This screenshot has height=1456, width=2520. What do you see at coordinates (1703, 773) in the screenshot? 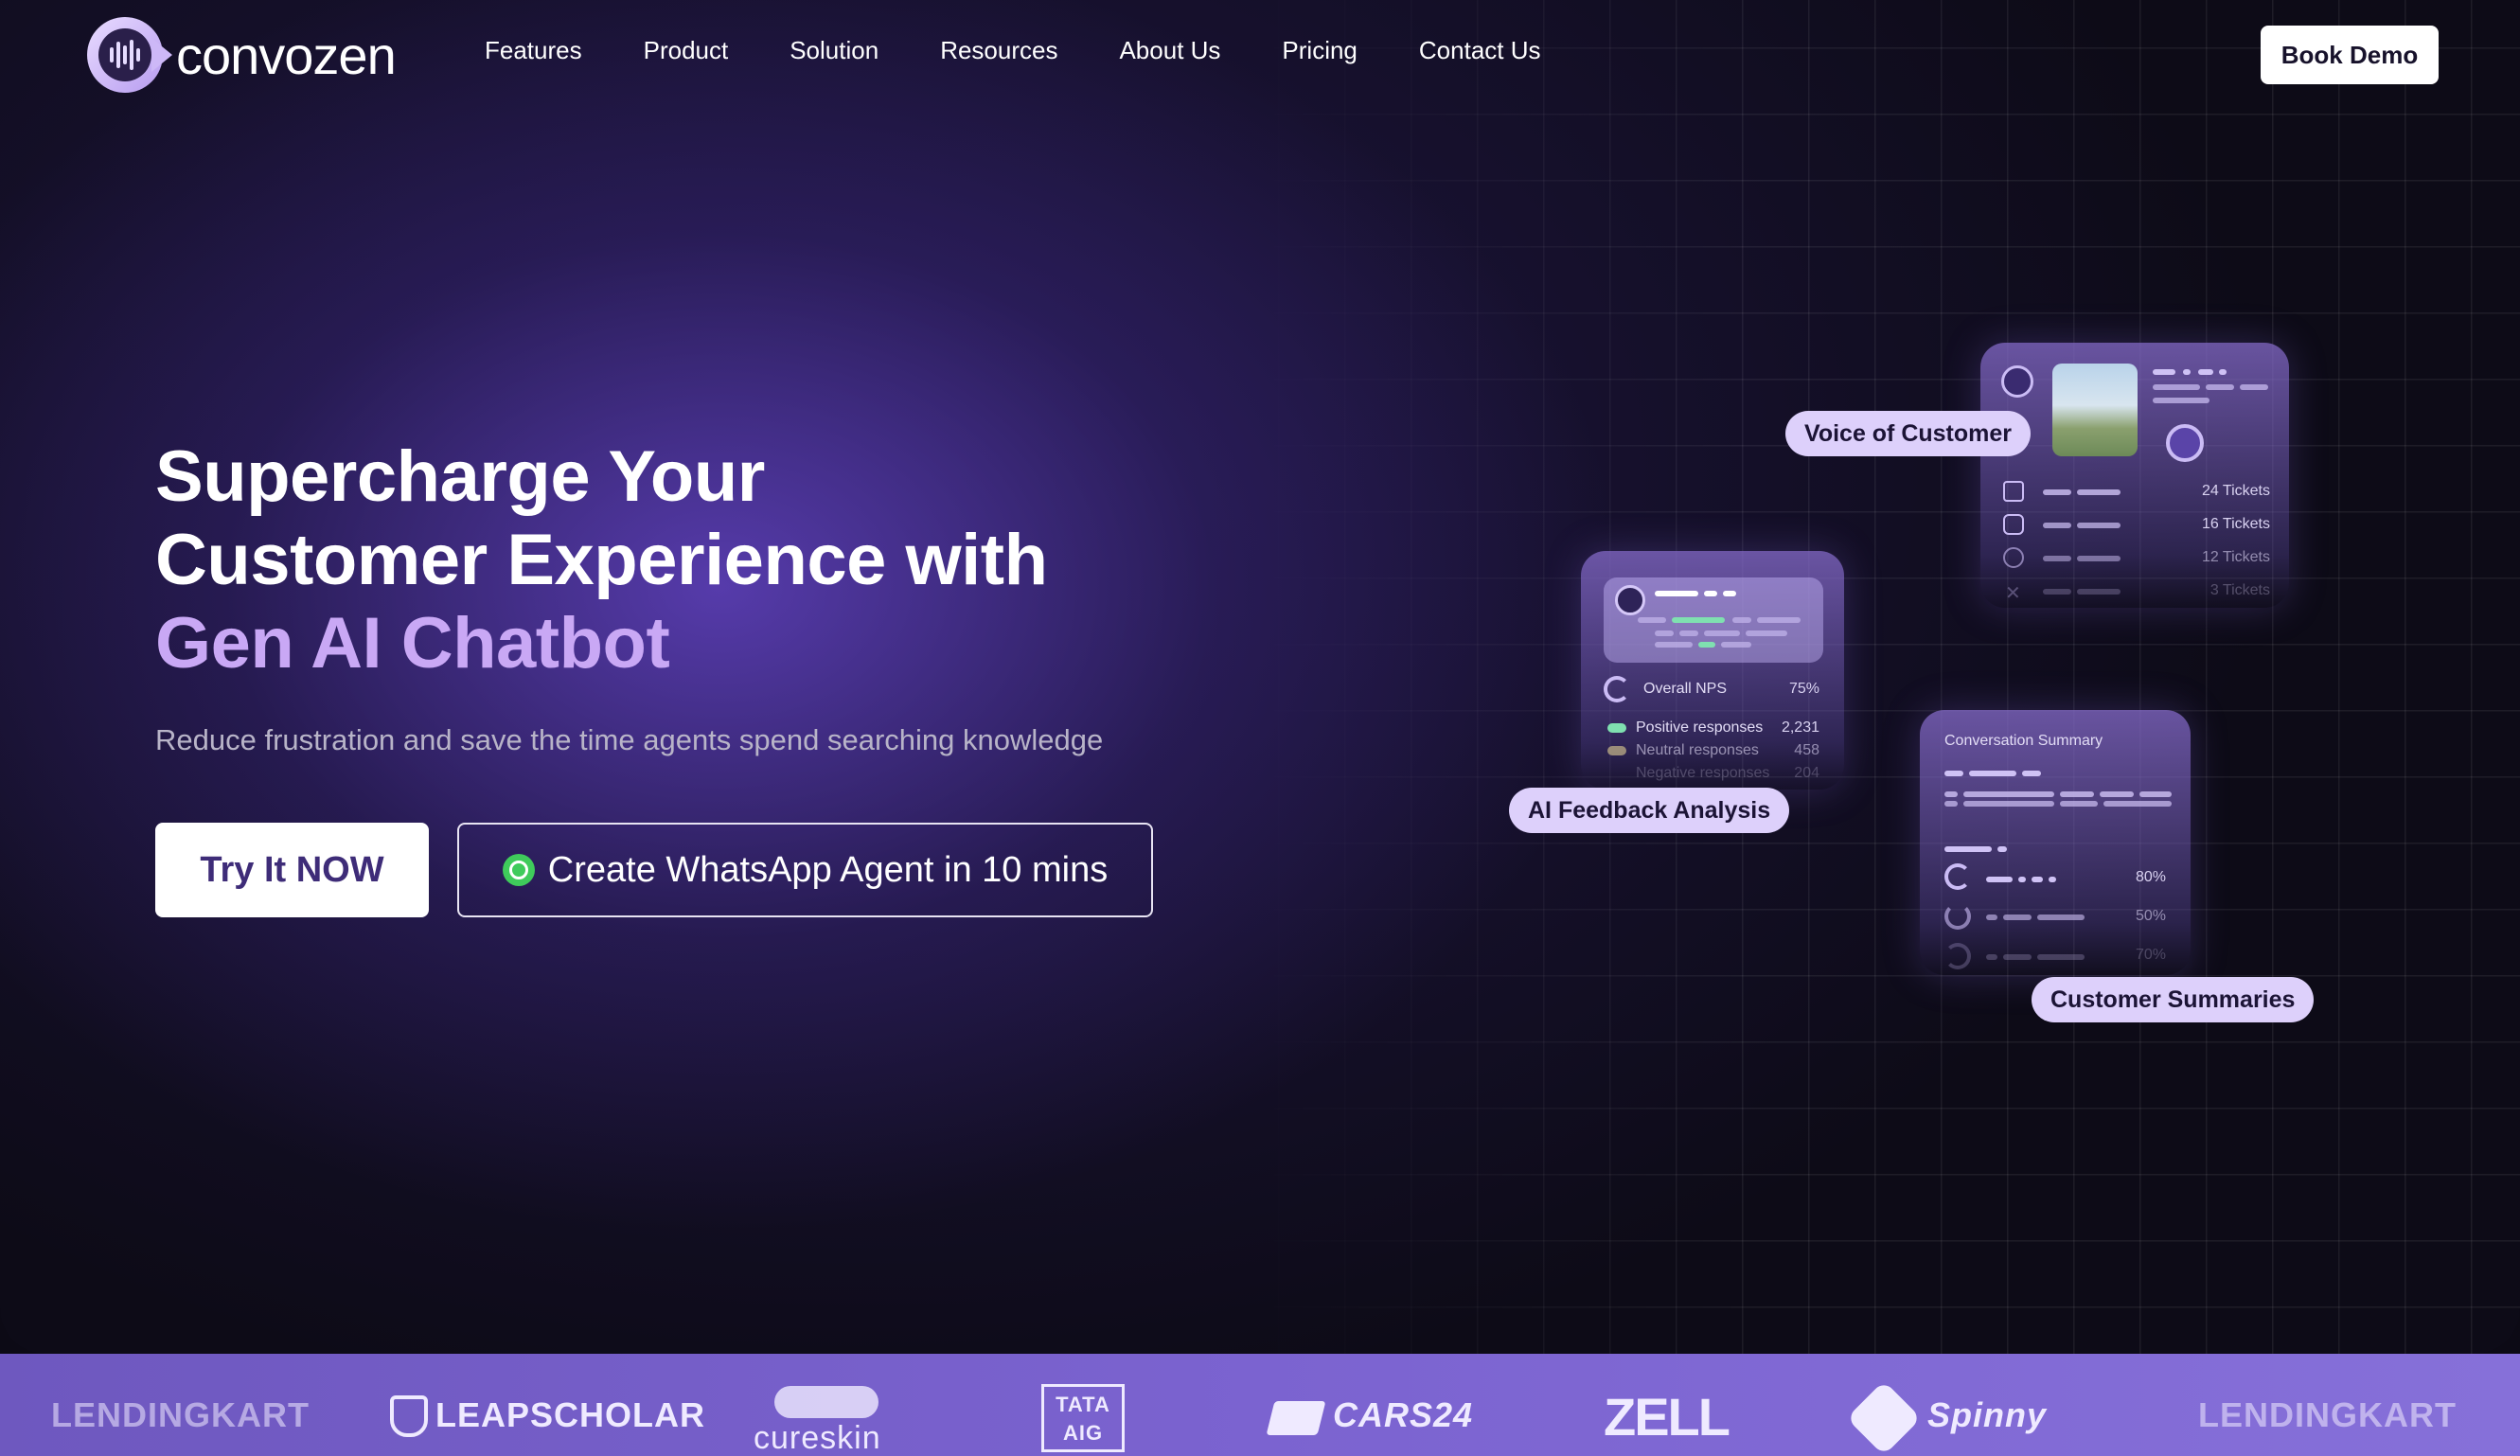
I see `negative-responses-label: Negative responses` at bounding box center [1703, 773].